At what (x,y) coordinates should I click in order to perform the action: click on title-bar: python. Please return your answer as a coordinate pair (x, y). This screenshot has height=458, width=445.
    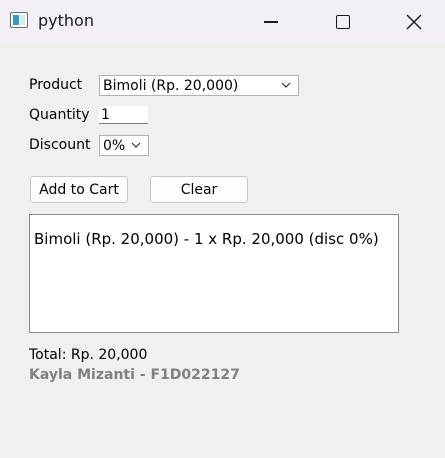
    Looking at the image, I should click on (222, 22).